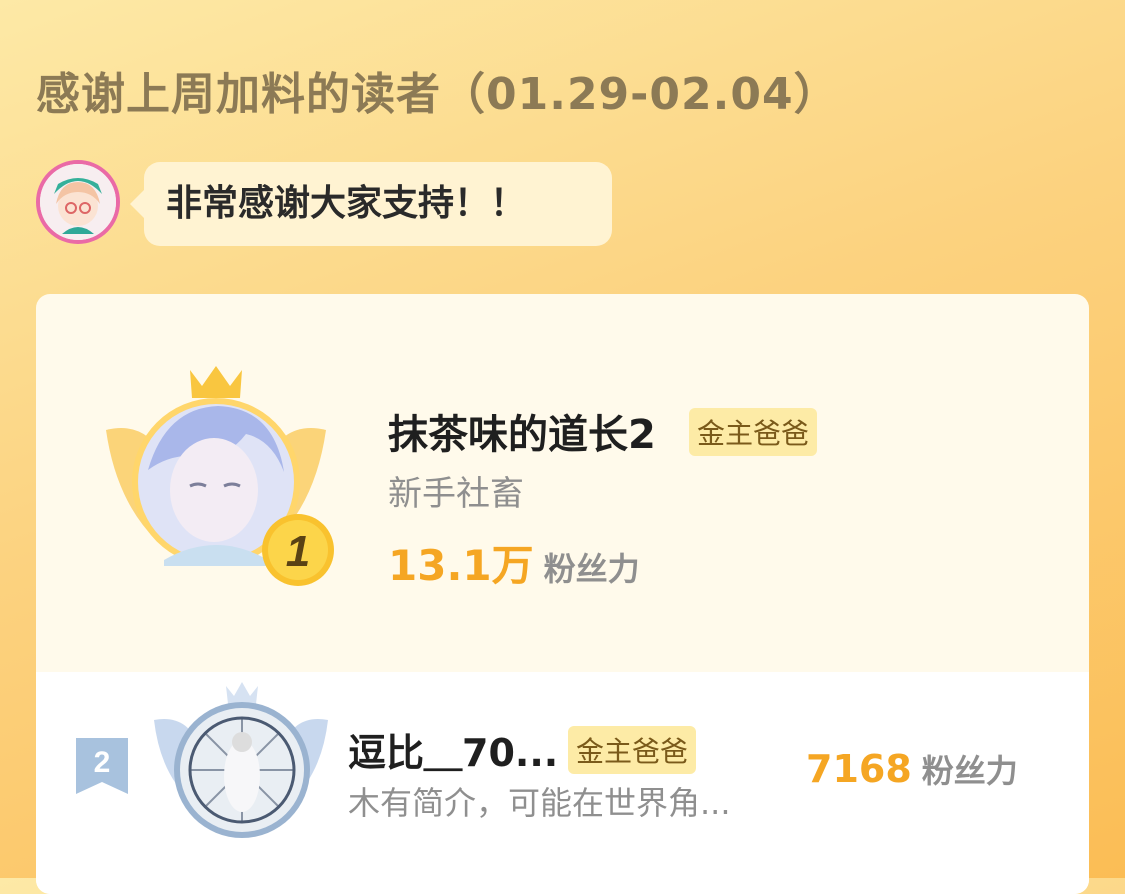  I want to click on page-title: 感谢上周加料的读者（01.29-02.04）, so click(437, 94).